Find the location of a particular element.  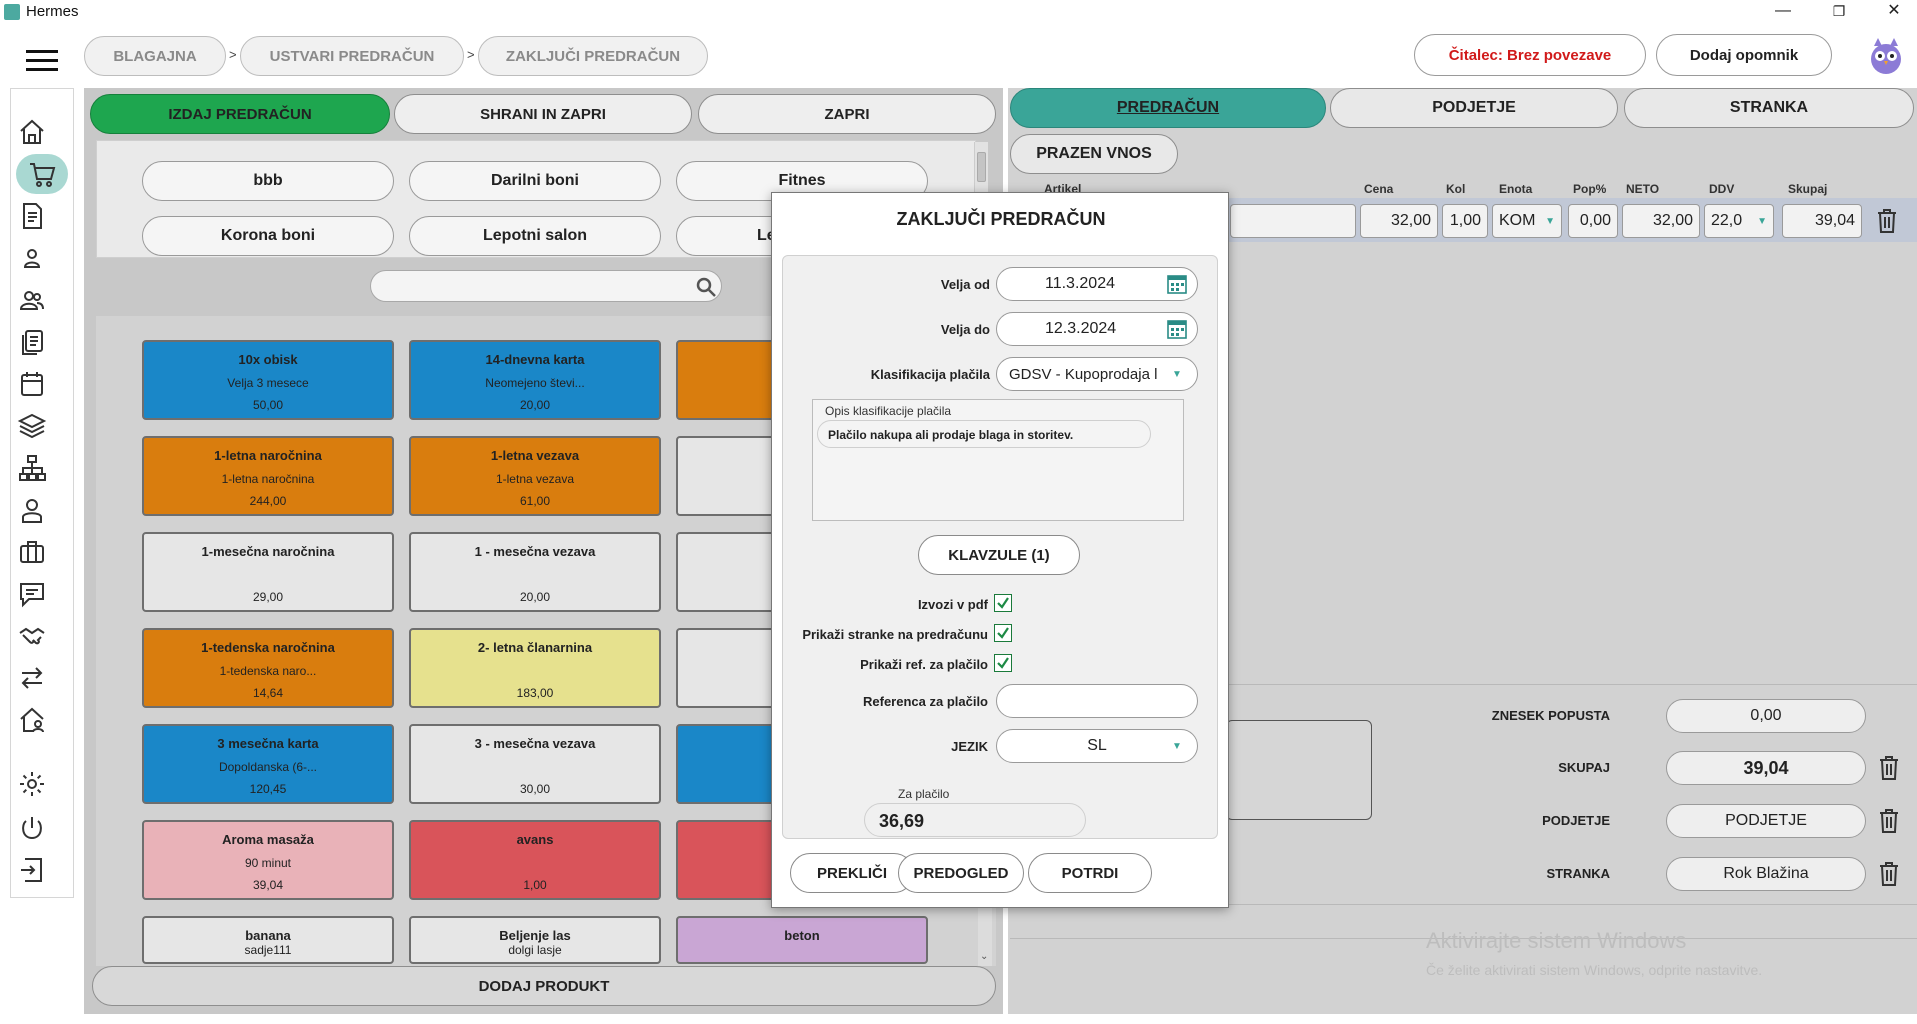

category-button: Lepotni salon is located at coordinates (535, 236).